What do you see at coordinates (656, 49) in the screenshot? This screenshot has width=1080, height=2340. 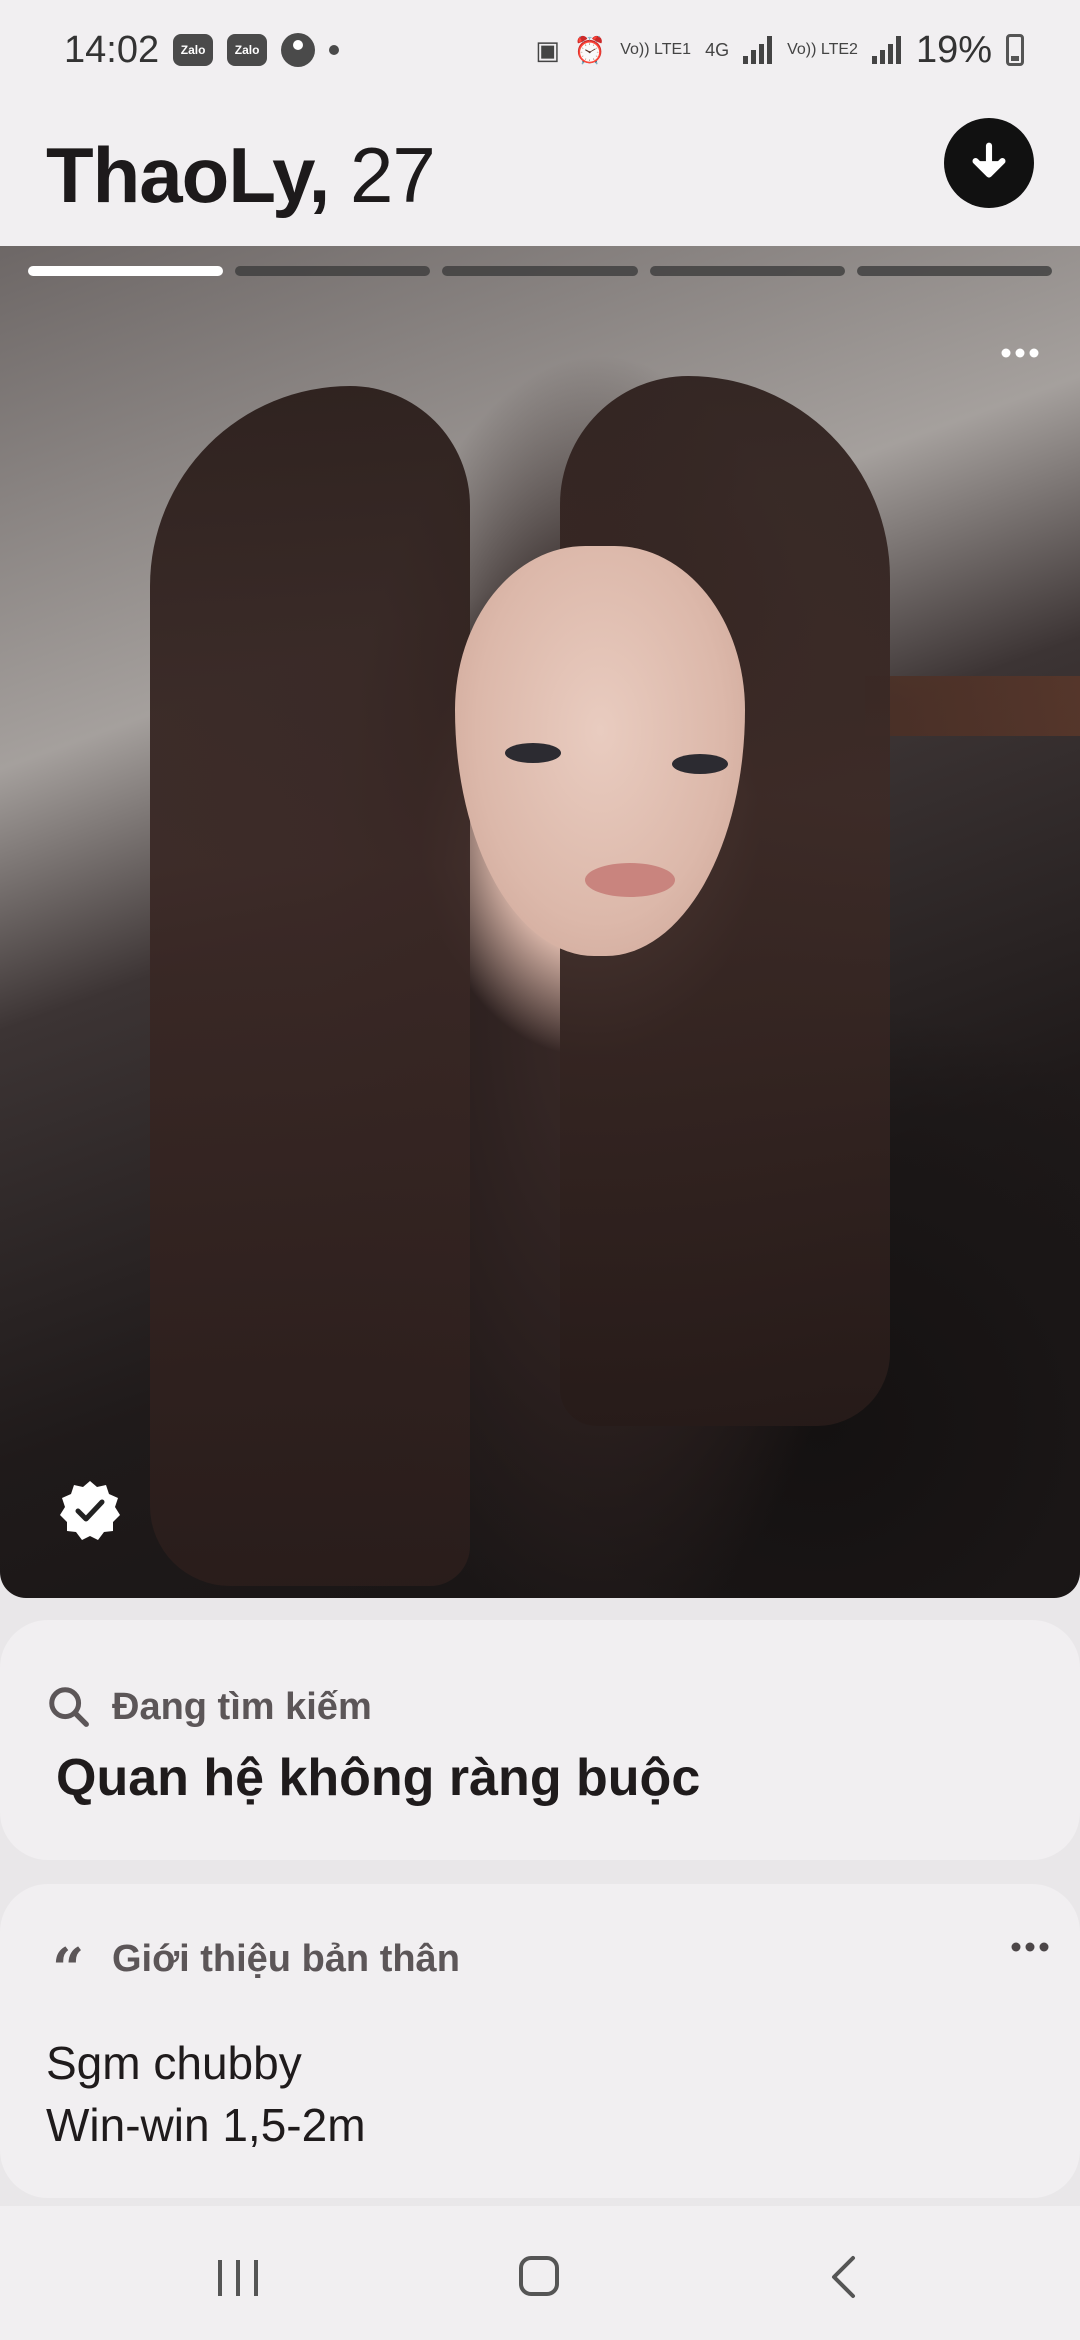 I see `volte-lte1-label: Vo)) LTE1` at bounding box center [656, 49].